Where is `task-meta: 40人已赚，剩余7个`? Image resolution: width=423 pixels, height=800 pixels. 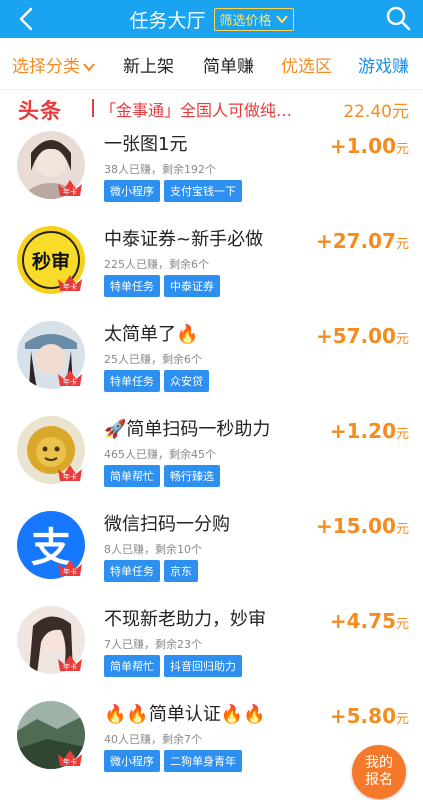
task-meta: 40人已赚，剩余7个 is located at coordinates (153, 739).